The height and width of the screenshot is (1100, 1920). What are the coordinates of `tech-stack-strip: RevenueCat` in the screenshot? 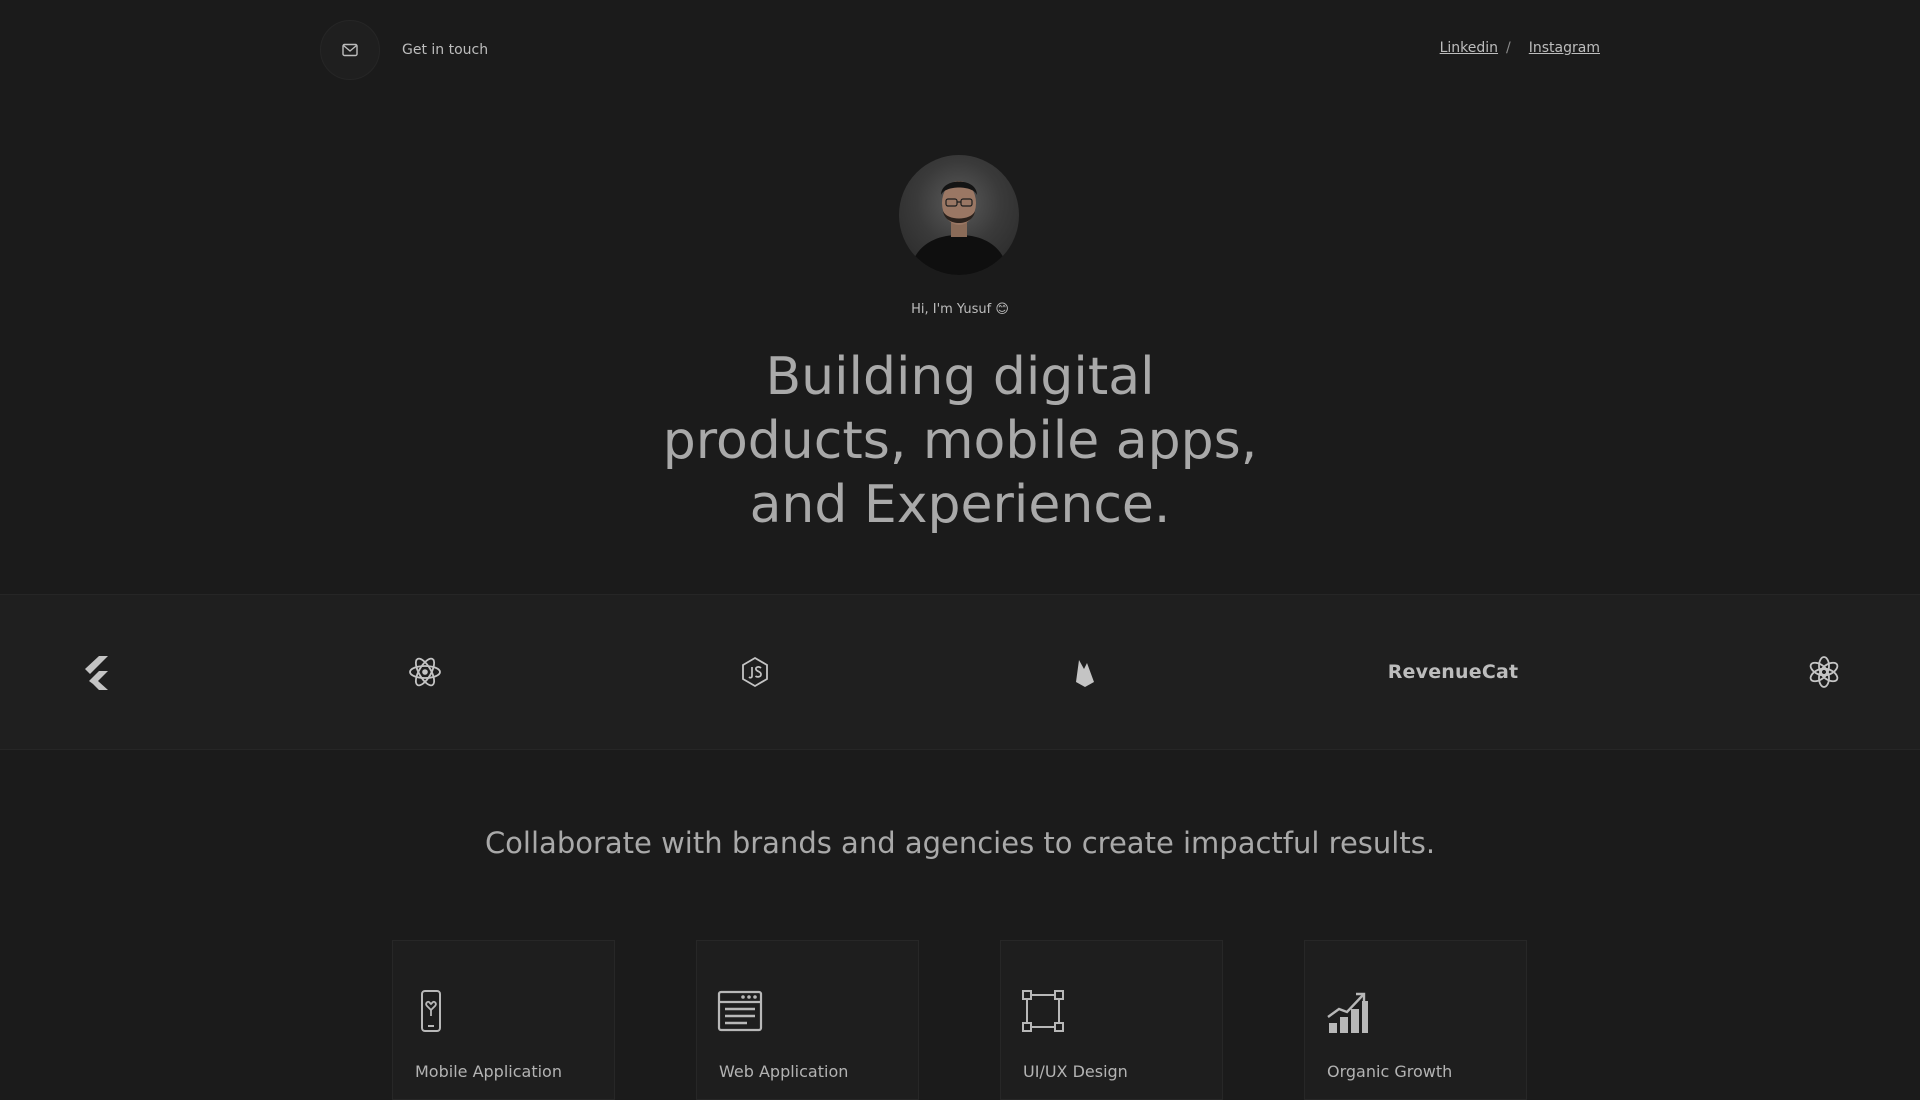 It's located at (960, 672).